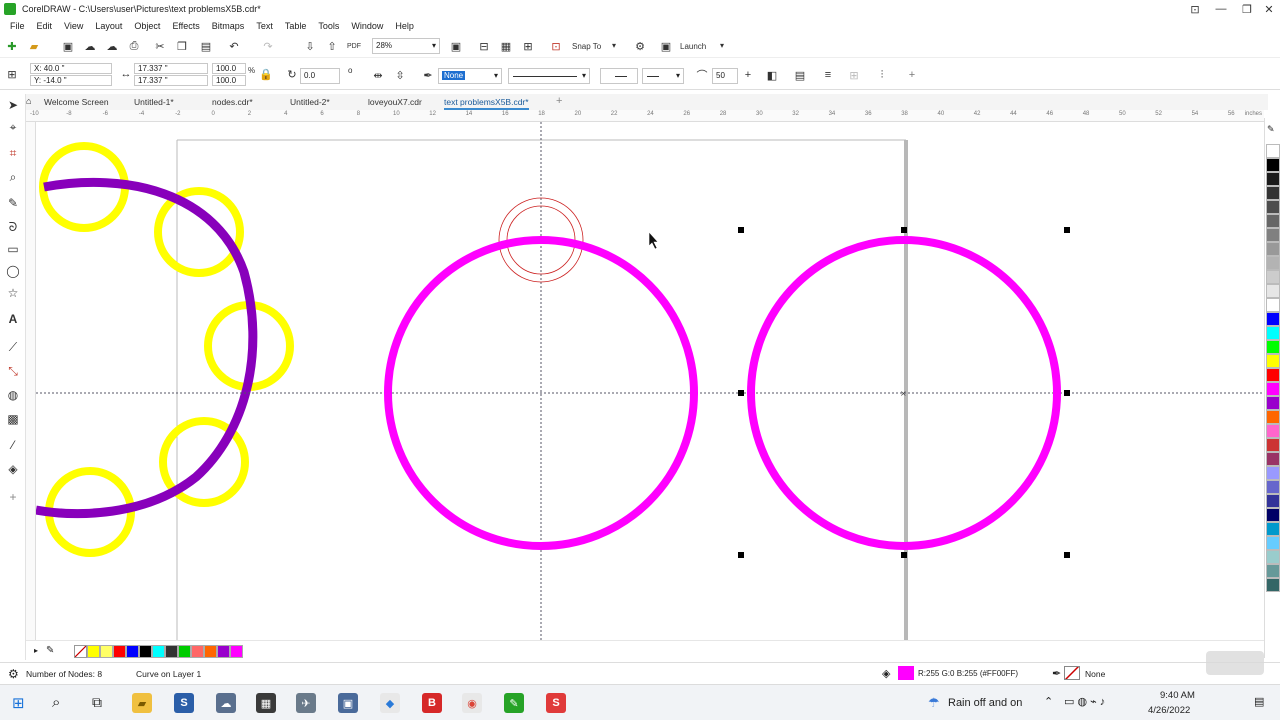 This screenshot has width=1280, height=720. What do you see at coordinates (13, 419) in the screenshot?
I see `transparency-tool-icon: ▩` at bounding box center [13, 419].